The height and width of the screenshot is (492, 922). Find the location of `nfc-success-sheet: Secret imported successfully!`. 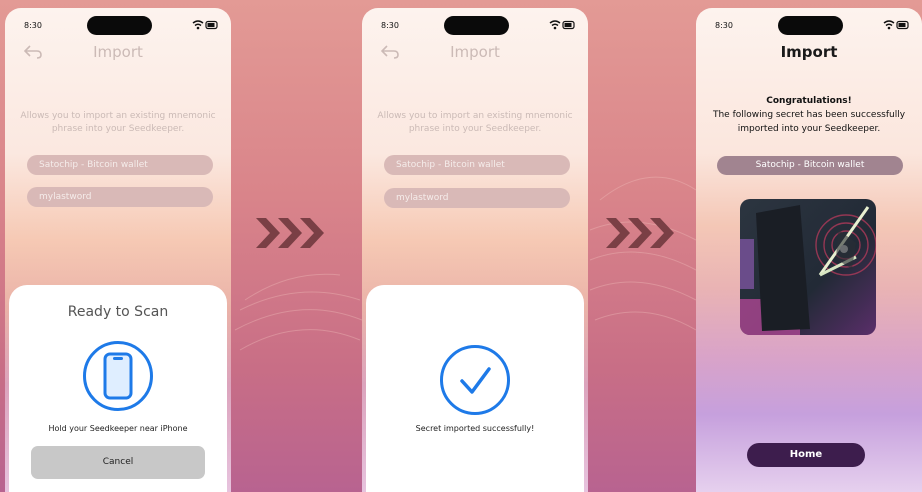

nfc-success-sheet: Secret imported successfully! is located at coordinates (475, 388).